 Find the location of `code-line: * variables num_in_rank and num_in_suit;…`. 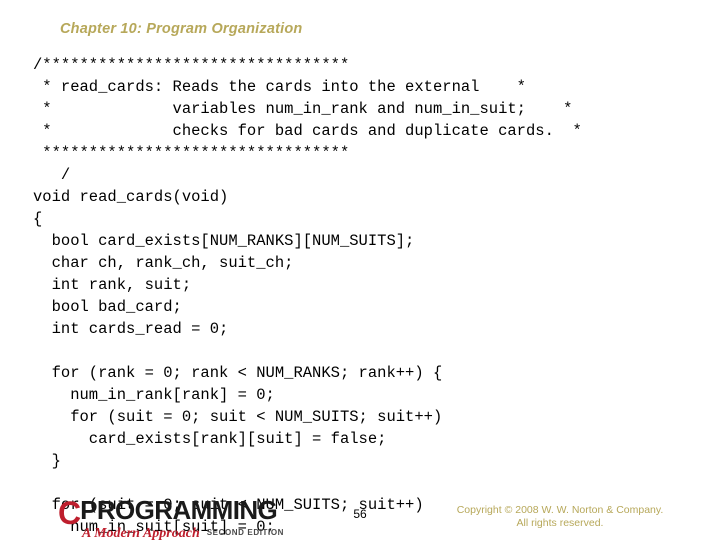

code-line: * variables num_in_rank and num_in_suit;… is located at coordinates (303, 109).